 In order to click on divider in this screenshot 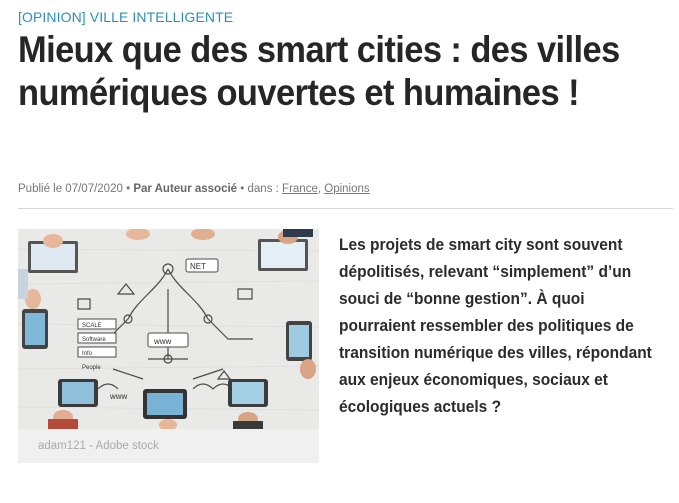, I will do `click(345, 208)`.